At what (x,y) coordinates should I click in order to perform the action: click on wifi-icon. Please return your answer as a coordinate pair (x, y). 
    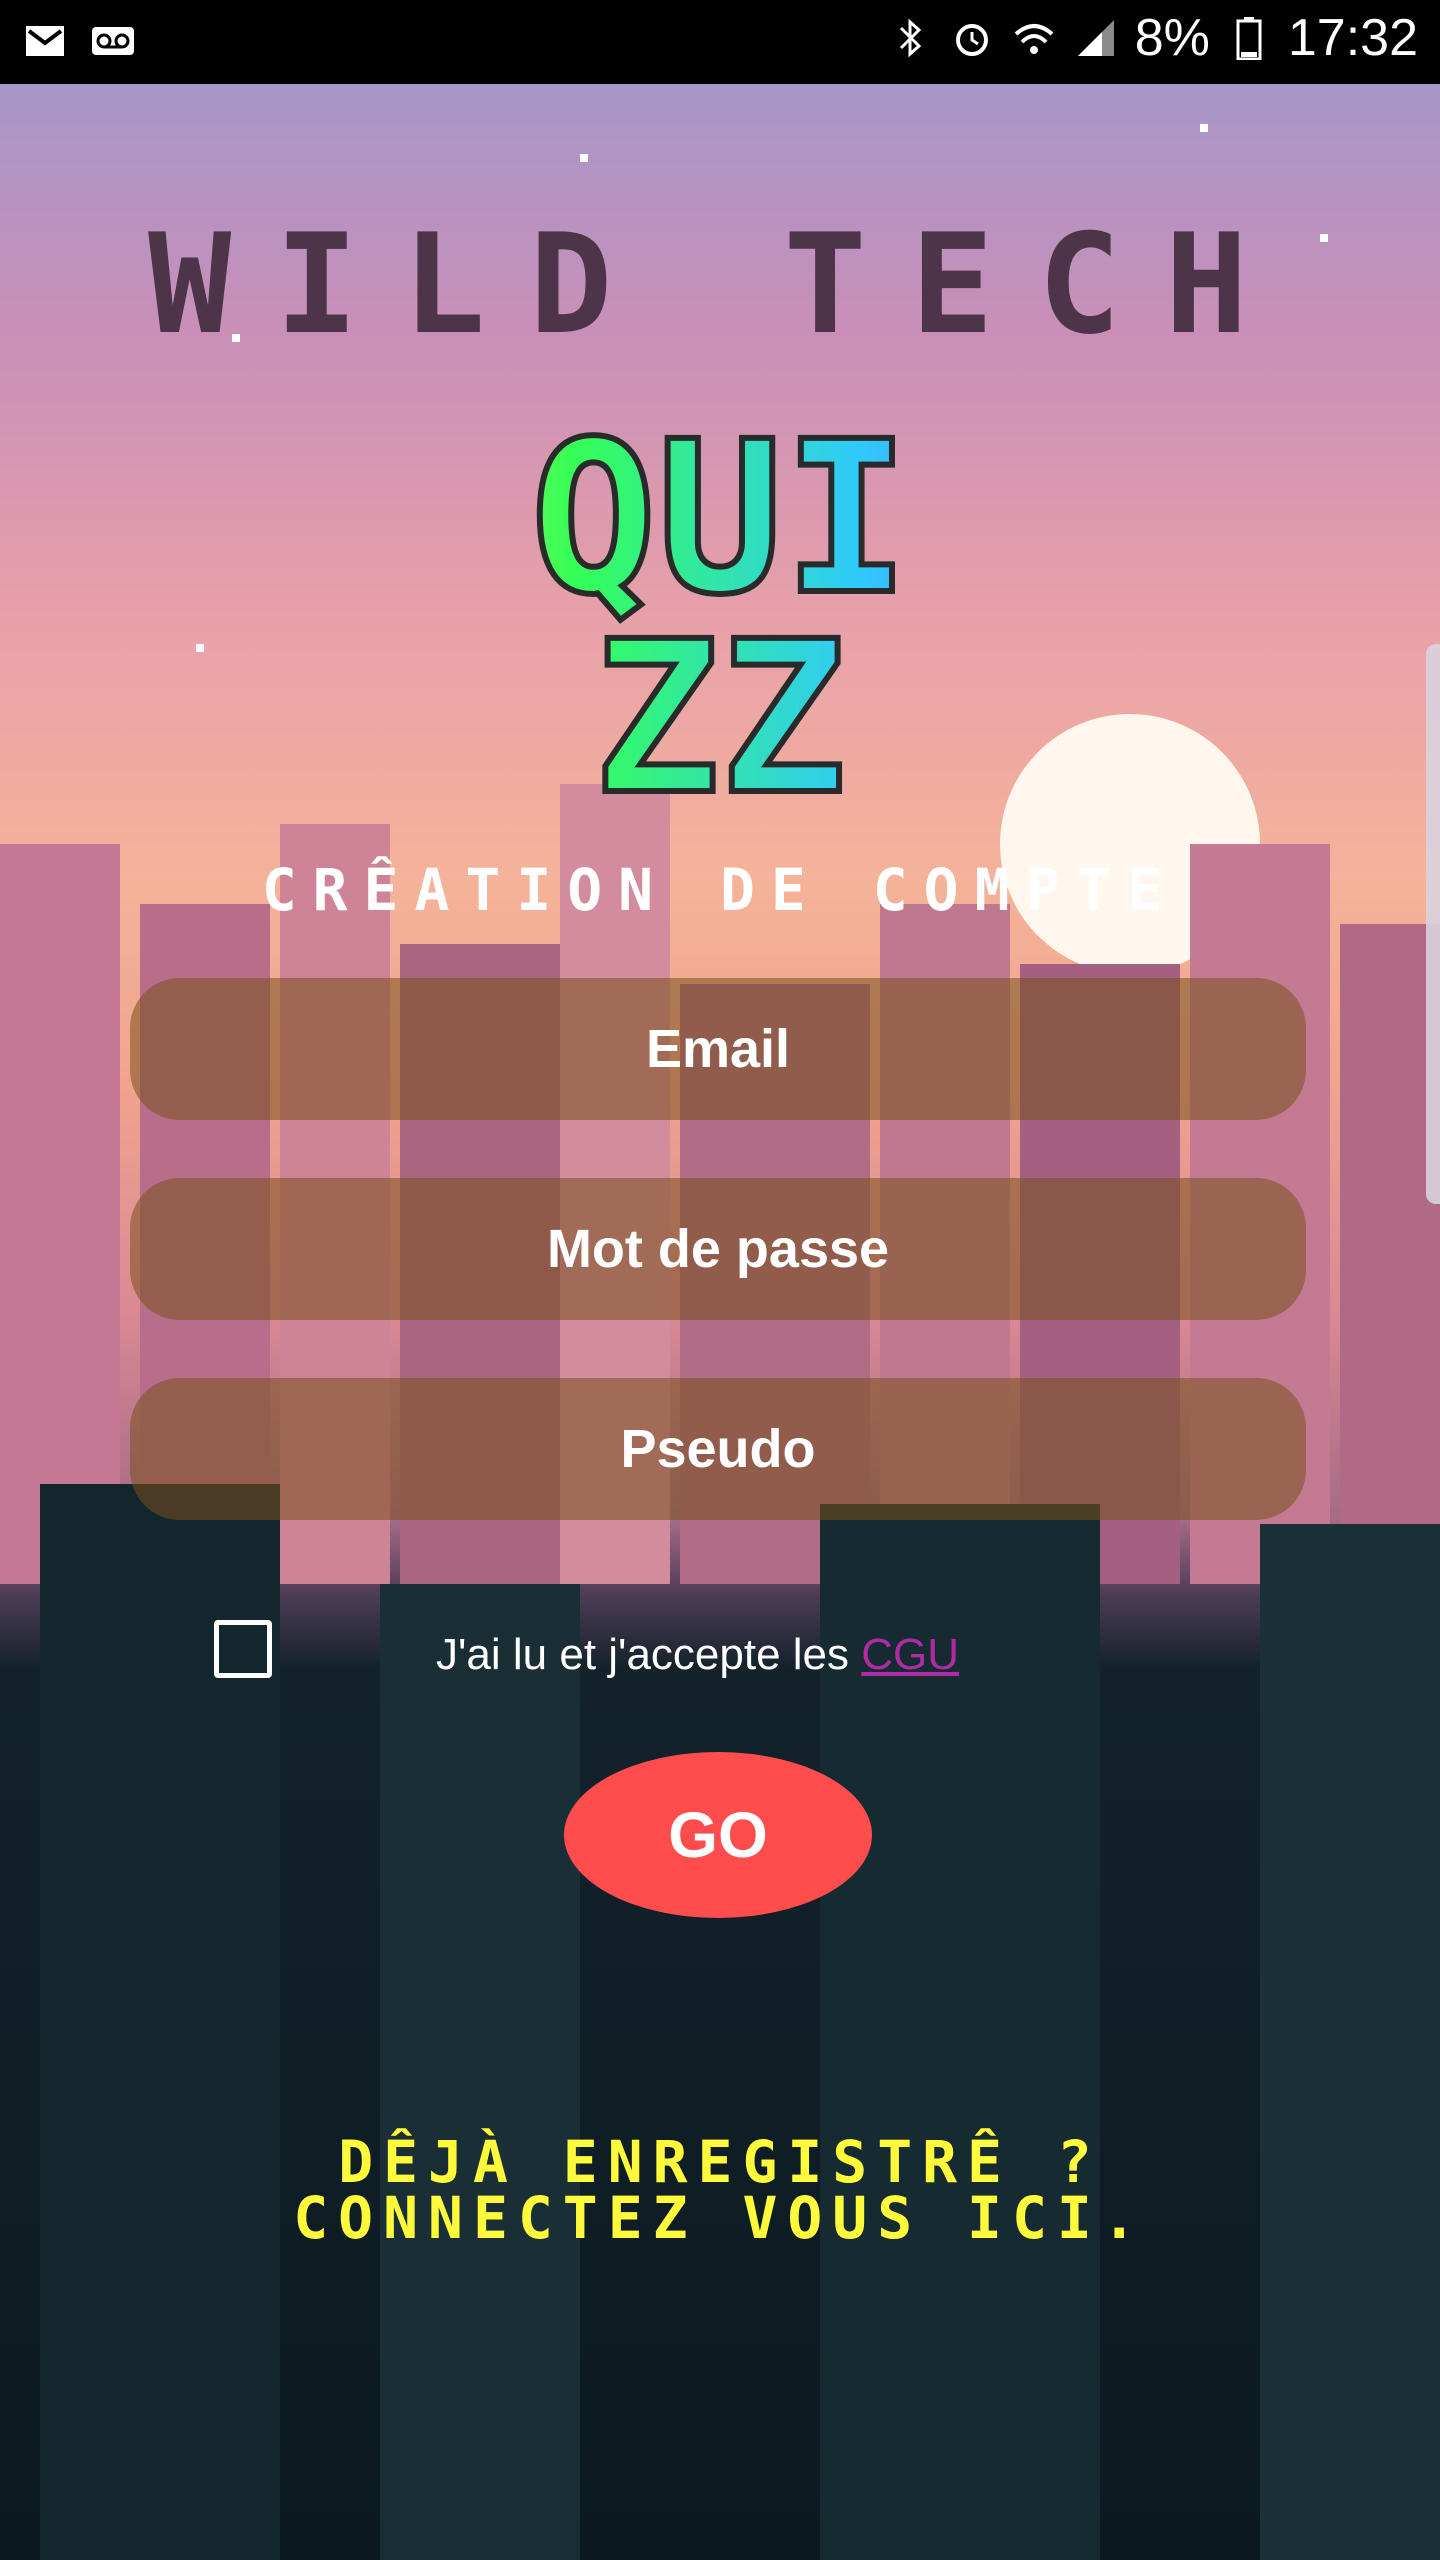
    Looking at the image, I should click on (1034, 38).